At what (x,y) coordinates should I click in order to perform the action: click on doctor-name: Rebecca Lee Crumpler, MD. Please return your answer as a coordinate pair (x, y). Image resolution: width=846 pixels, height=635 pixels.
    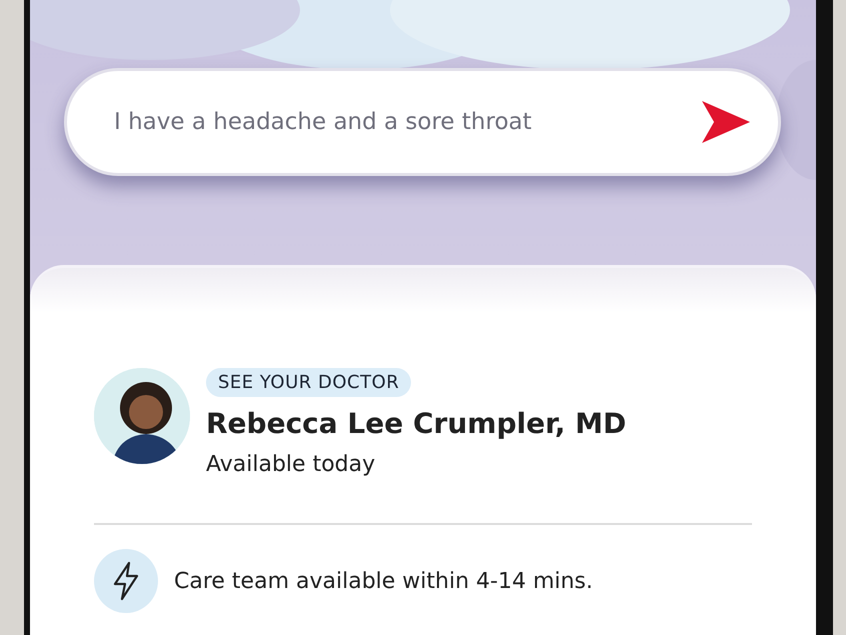
    Looking at the image, I should click on (416, 423).